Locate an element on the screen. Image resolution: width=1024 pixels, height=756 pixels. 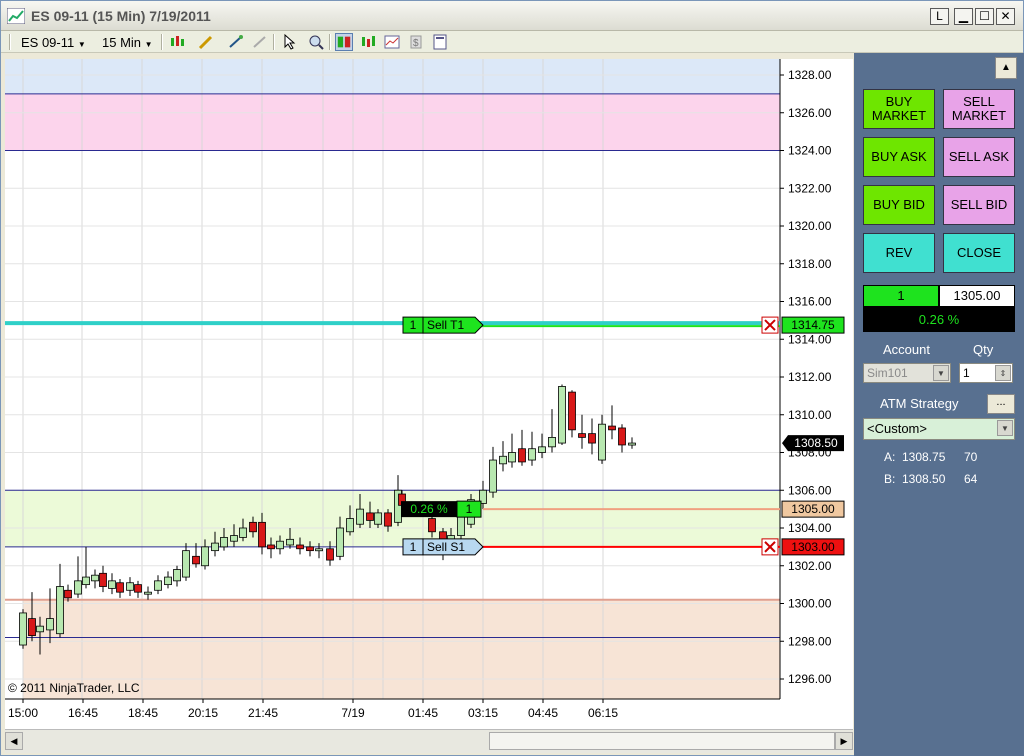
time-tick-label: 20:15 is located at coordinates (203, 713).